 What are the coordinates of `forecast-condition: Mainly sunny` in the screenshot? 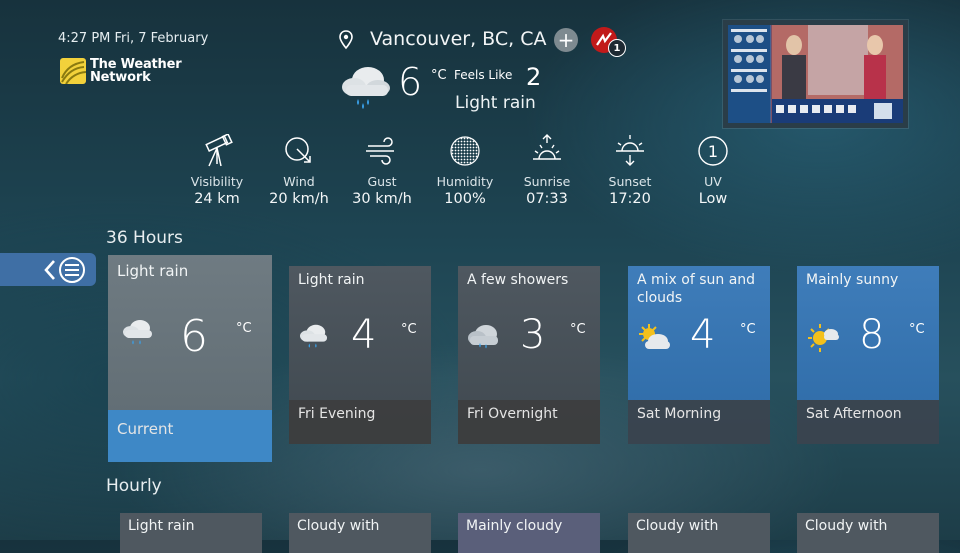 It's located at (852, 280).